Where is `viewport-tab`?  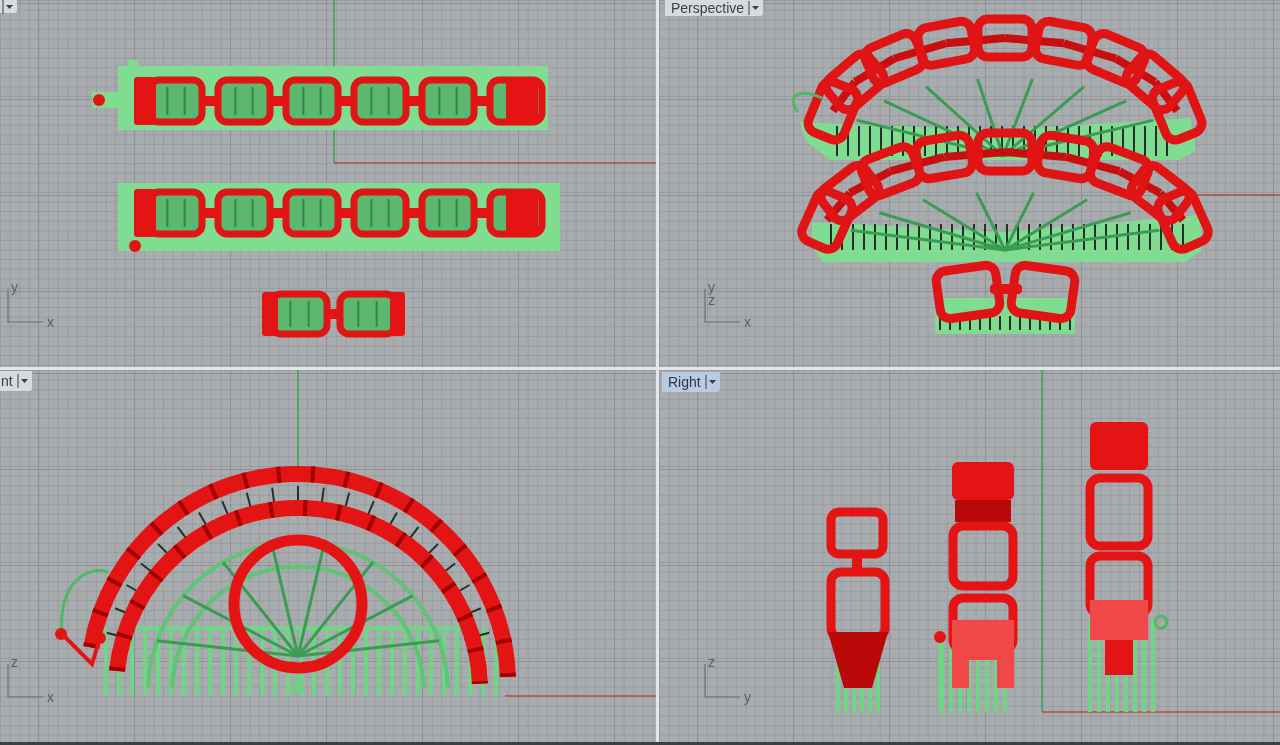
viewport-tab is located at coordinates (8, 6).